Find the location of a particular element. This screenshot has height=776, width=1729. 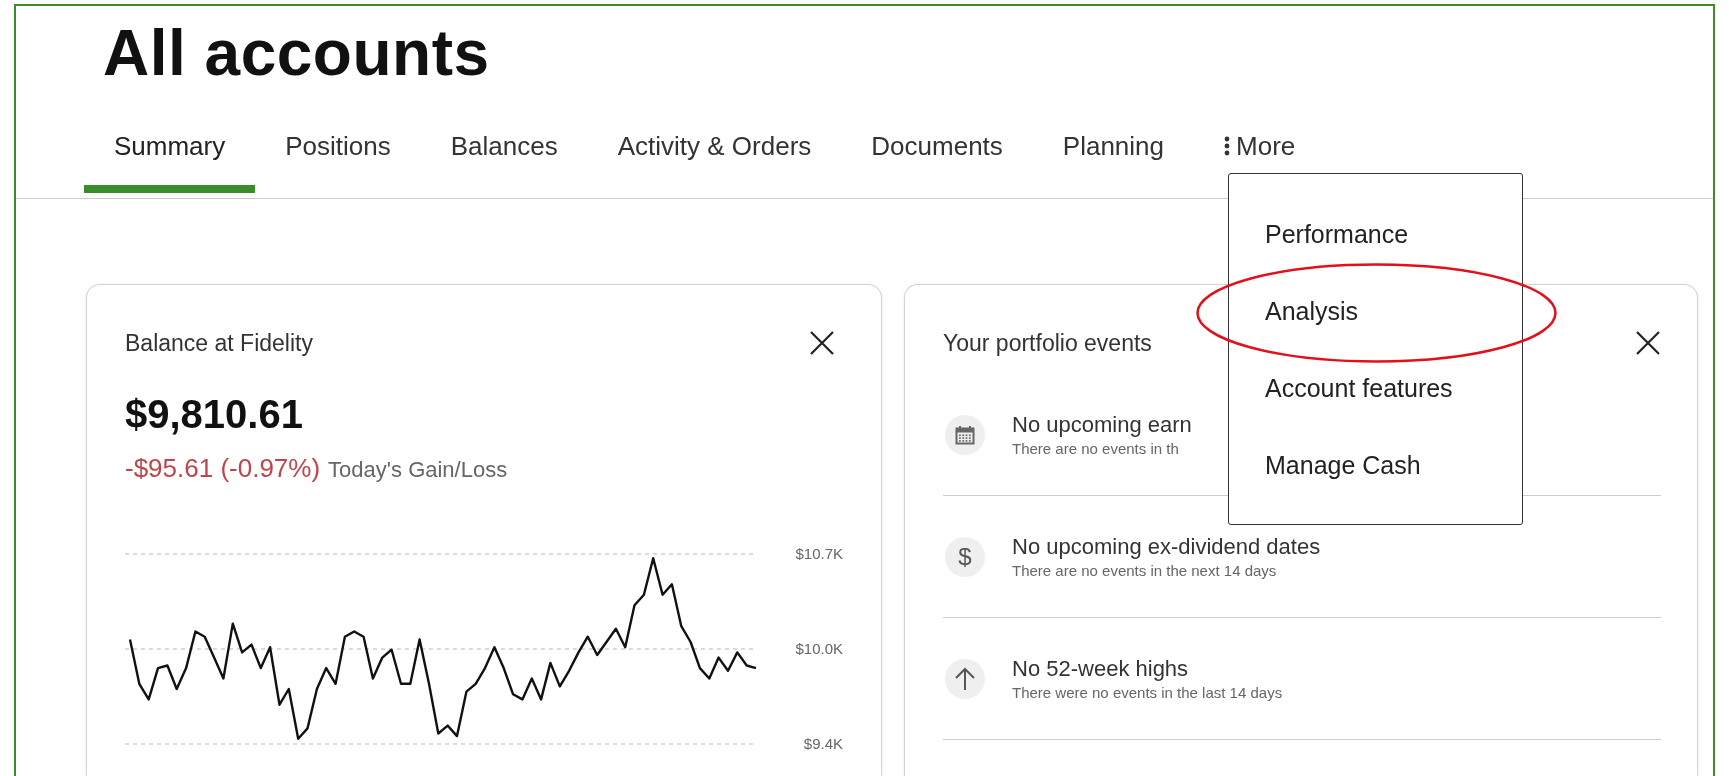

dollar-icon: $ is located at coordinates (965, 556).